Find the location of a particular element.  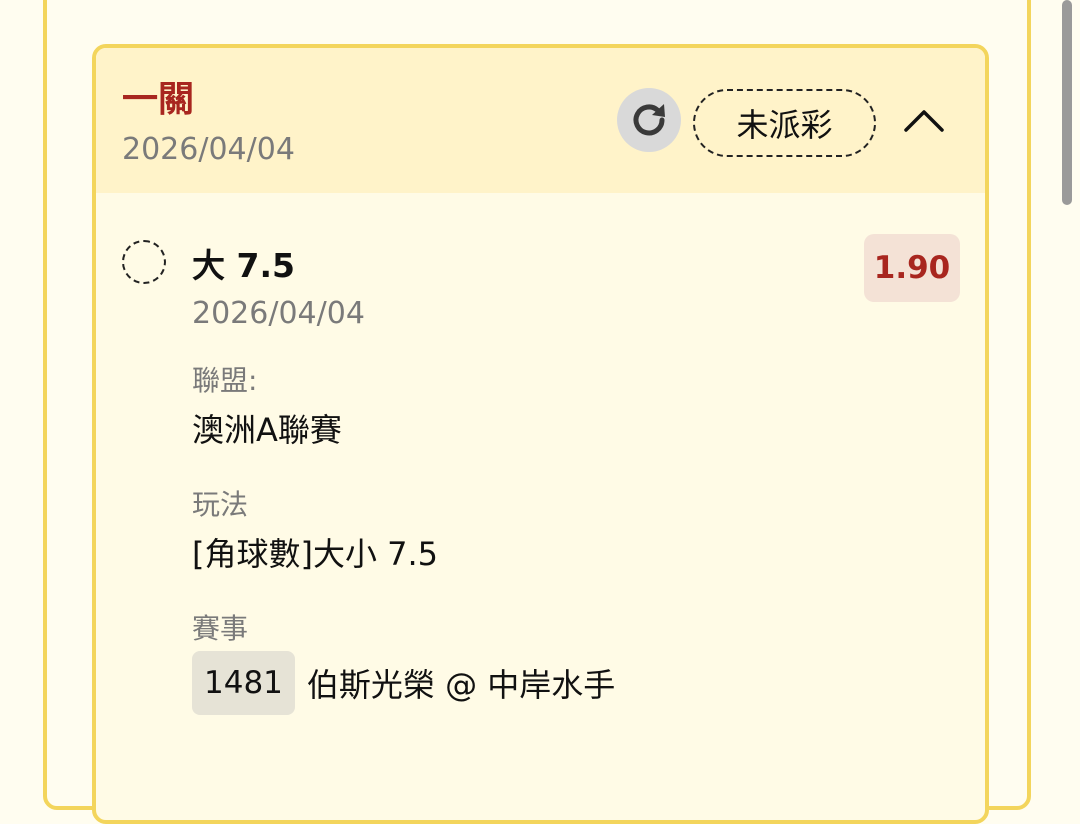

settlement-status-badge: 未派彩 is located at coordinates (784, 123).